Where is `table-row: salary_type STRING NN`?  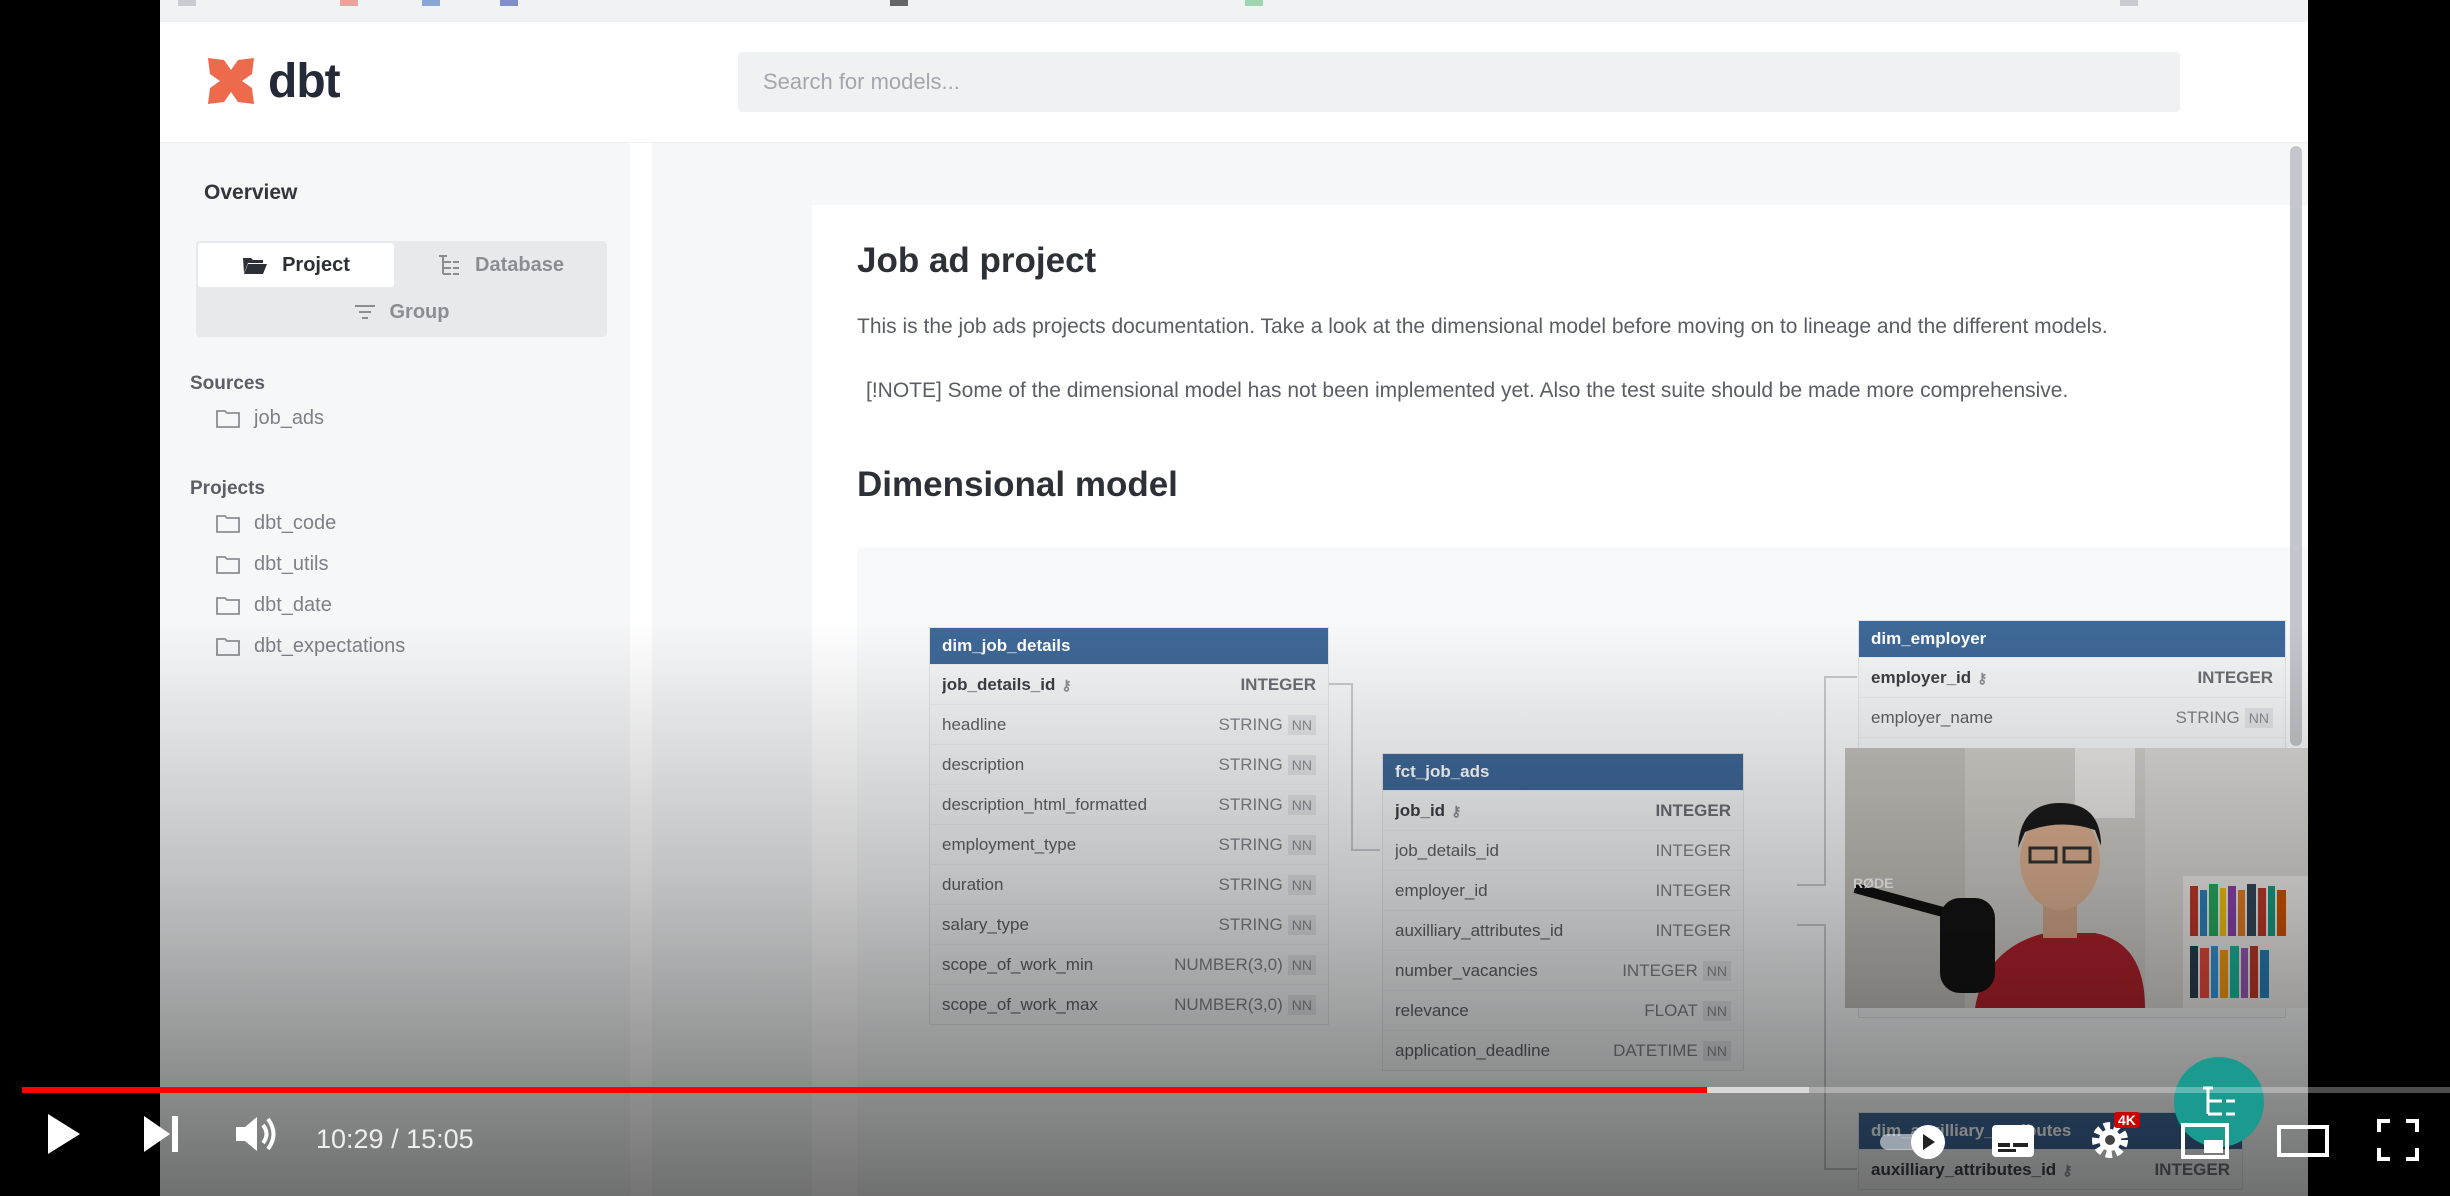
table-row: salary_type STRING NN is located at coordinates (1129, 924).